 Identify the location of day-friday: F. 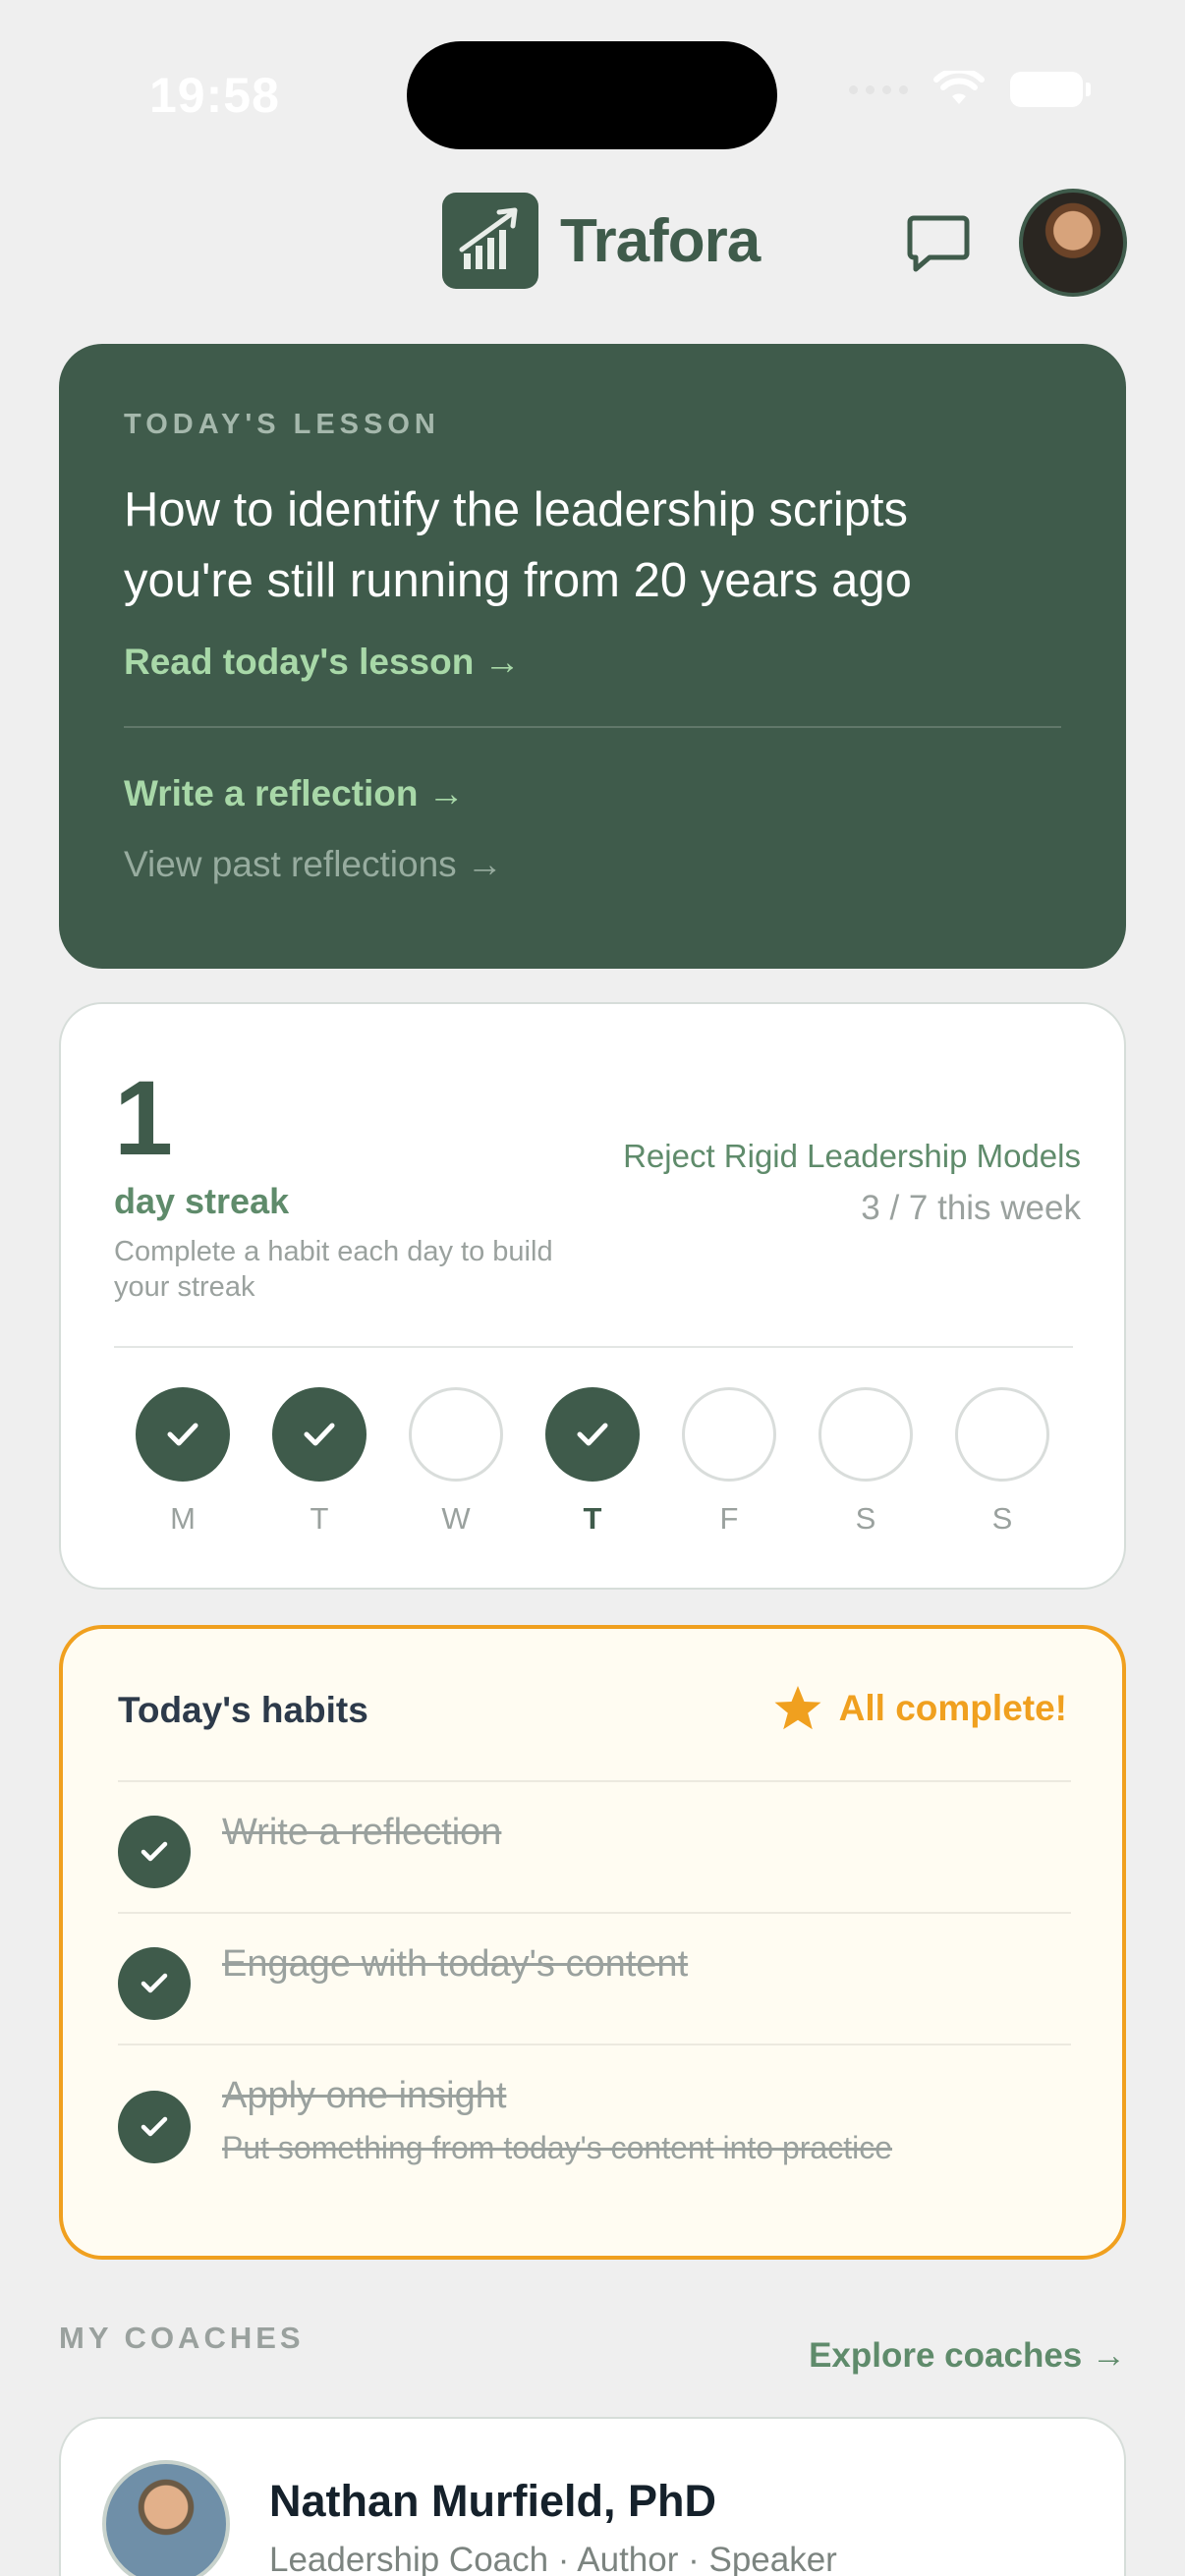
(729, 1462).